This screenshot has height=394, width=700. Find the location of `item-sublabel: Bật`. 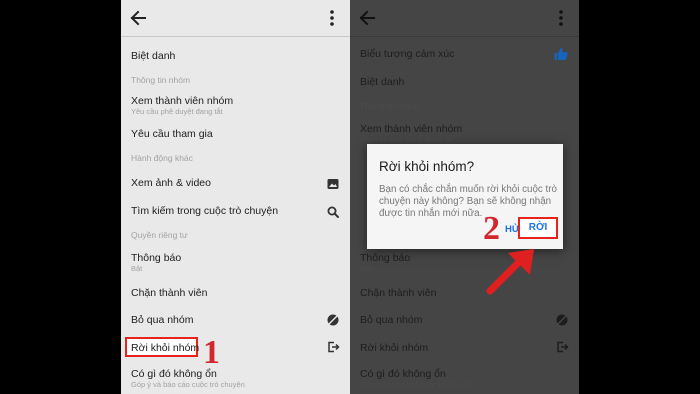

item-sublabel: Bật is located at coordinates (137, 268).